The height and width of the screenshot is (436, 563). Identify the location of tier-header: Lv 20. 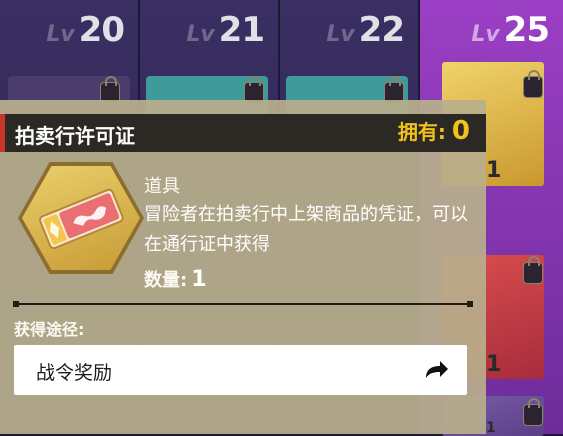
(85, 35).